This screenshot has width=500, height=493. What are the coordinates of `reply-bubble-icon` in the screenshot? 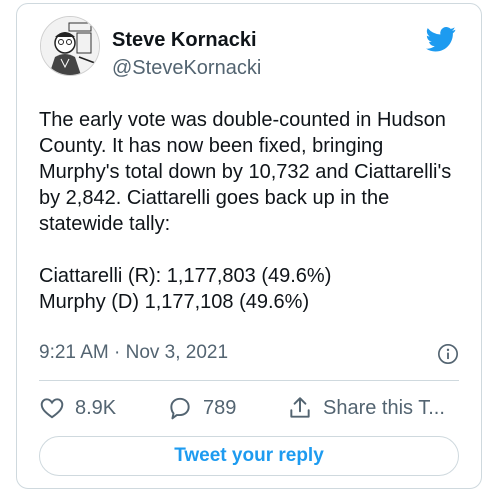 It's located at (180, 408).